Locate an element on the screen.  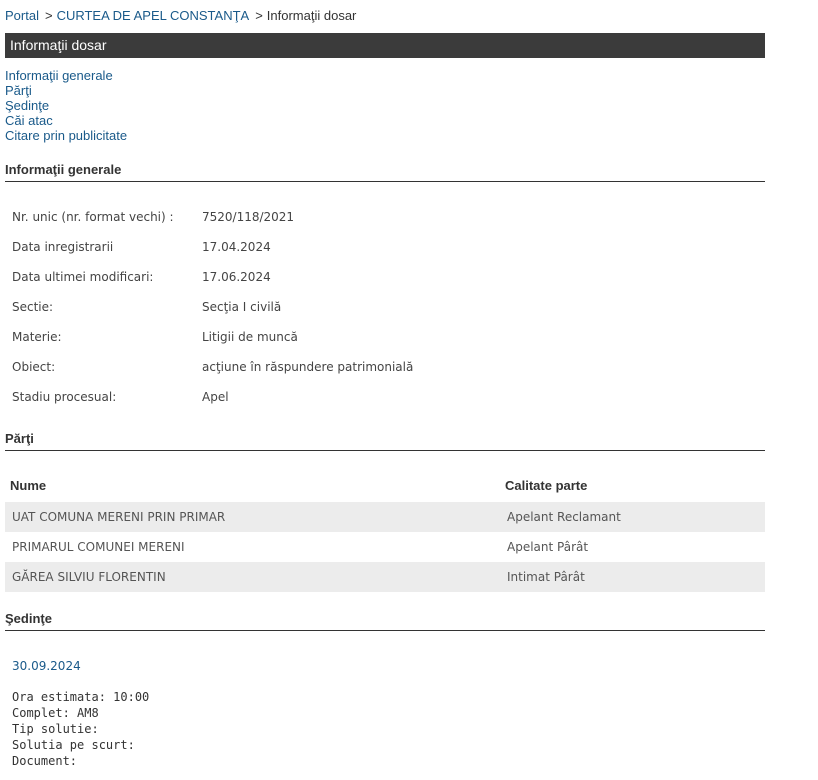
page-title-bar: Informaţii dosar is located at coordinates (385, 45).